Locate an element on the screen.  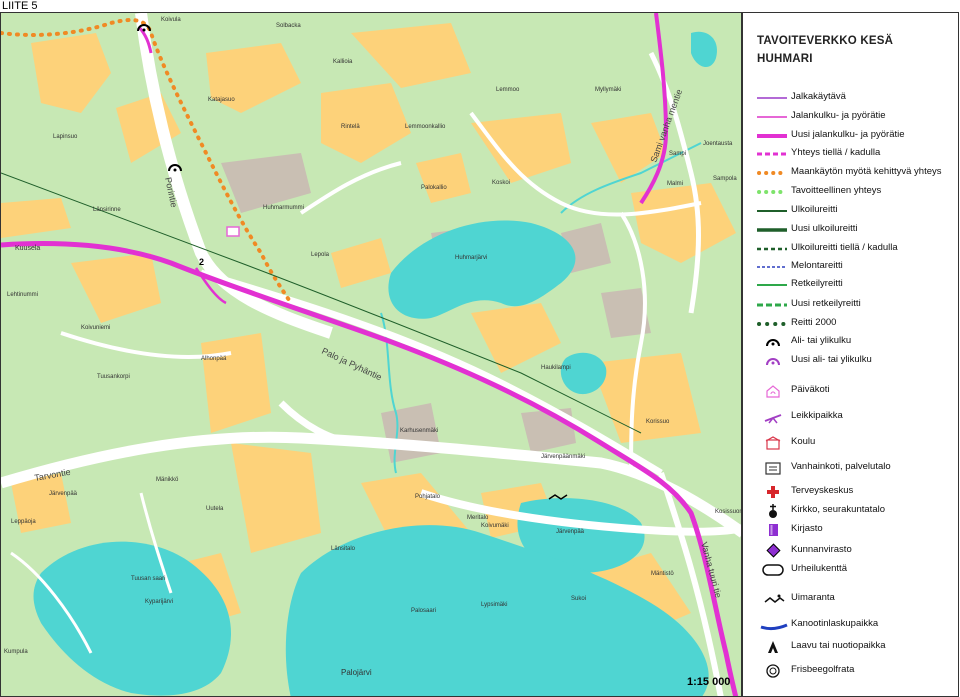
svg-text: Palokallio is located at coordinates (434, 188).